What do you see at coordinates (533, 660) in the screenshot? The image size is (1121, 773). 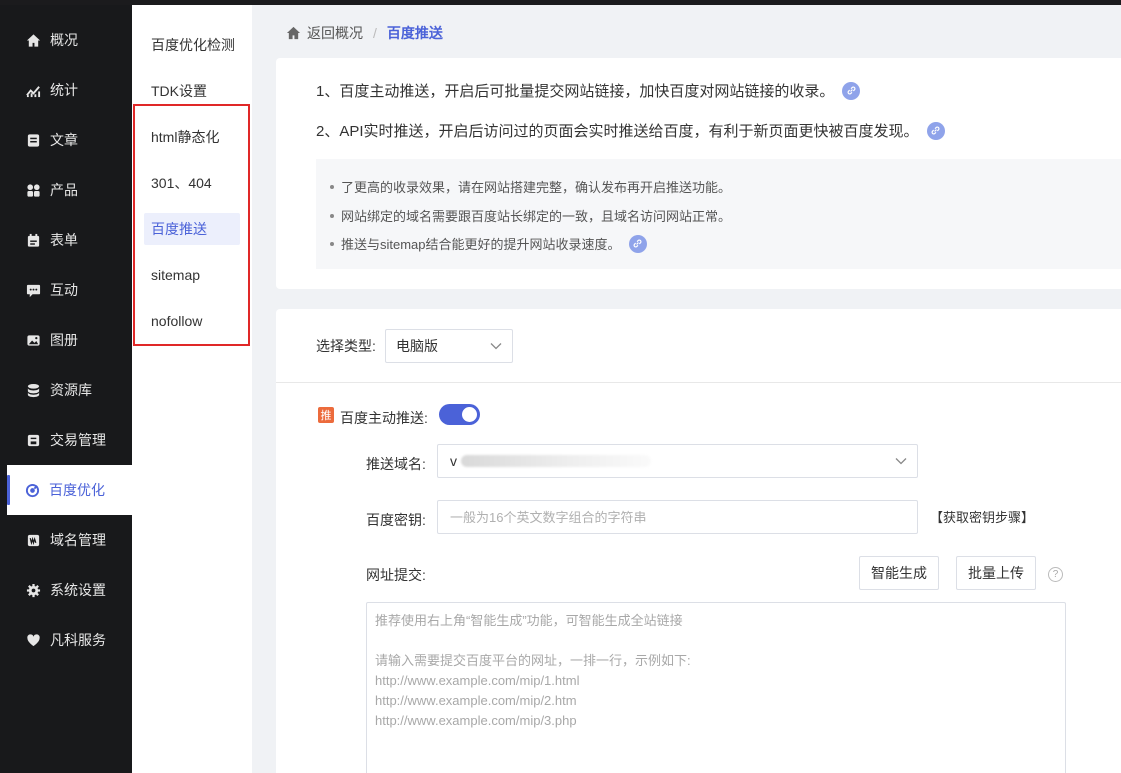 I see `textarea-placeholder-line: 请输入需要提交百度平台的网址，一排一行，示例如下:` at bounding box center [533, 660].